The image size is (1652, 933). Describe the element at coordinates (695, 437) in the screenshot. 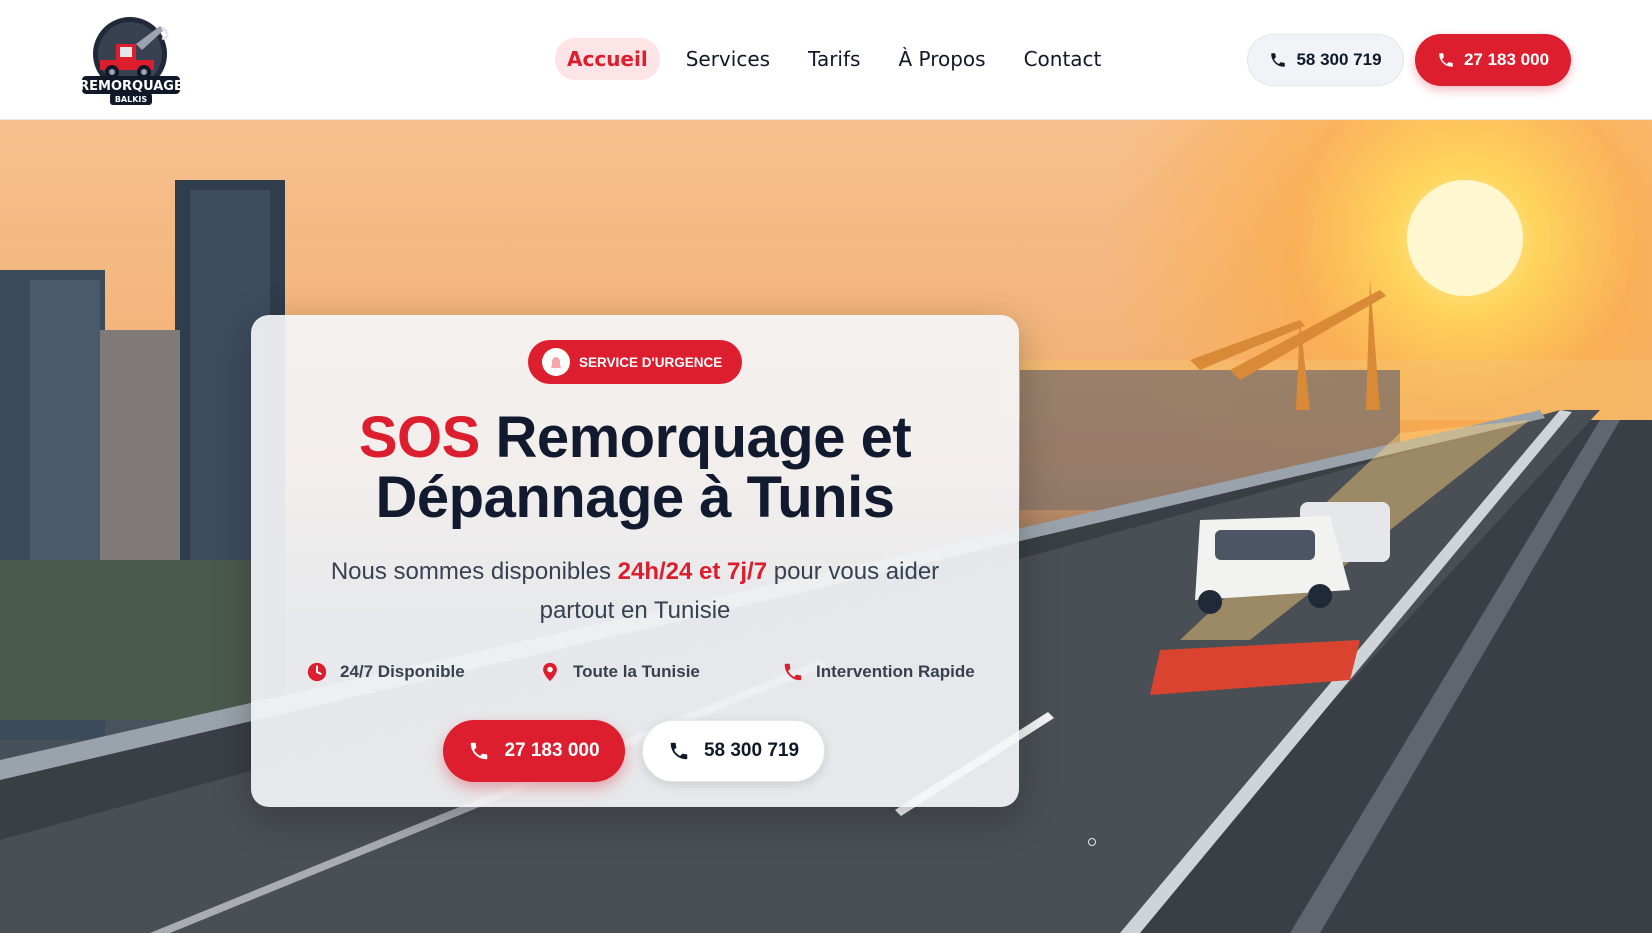

I see `hero-title-line1: Remorquage et` at that location.